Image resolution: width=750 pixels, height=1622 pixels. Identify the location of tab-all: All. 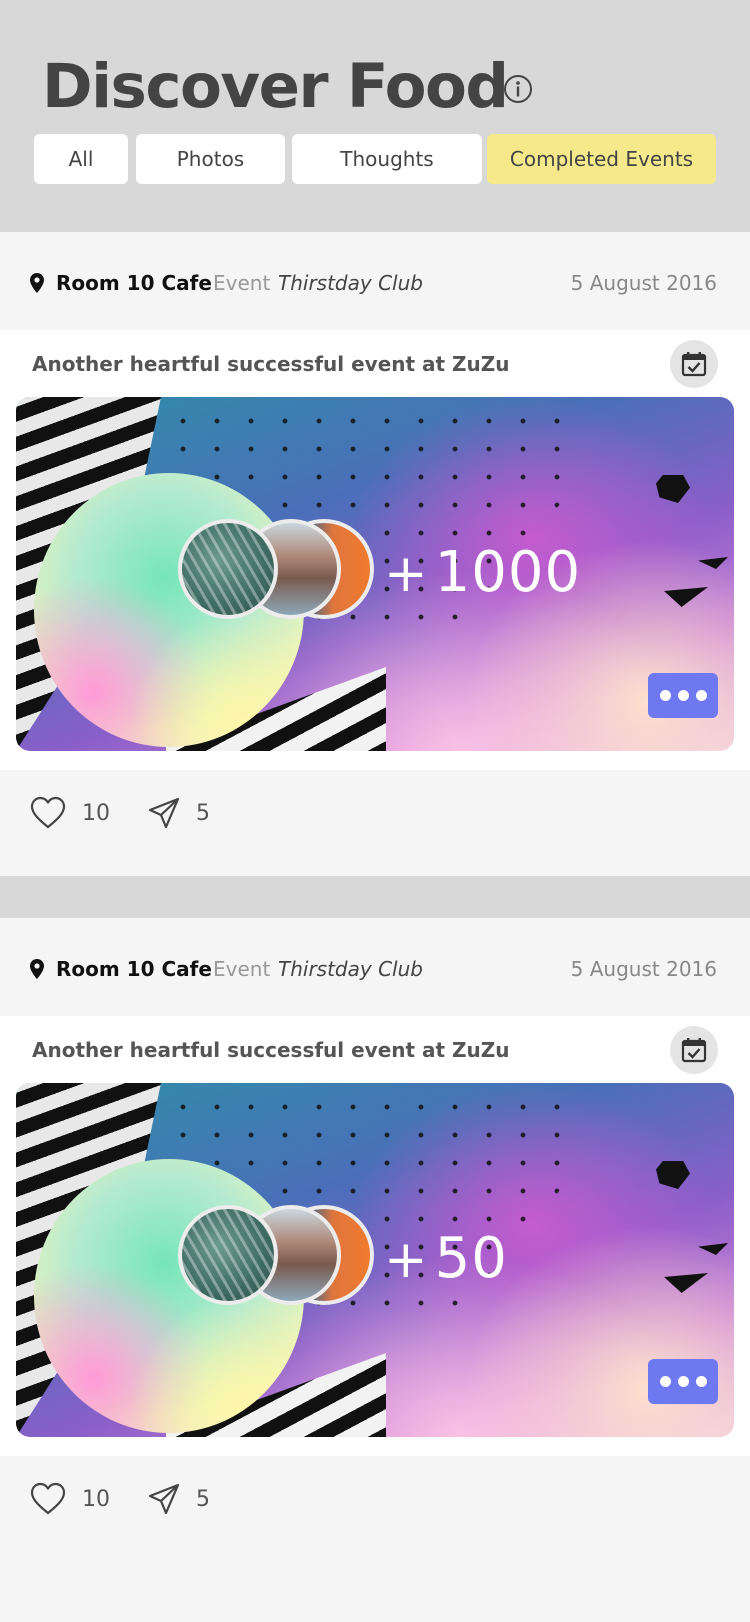
(81, 159).